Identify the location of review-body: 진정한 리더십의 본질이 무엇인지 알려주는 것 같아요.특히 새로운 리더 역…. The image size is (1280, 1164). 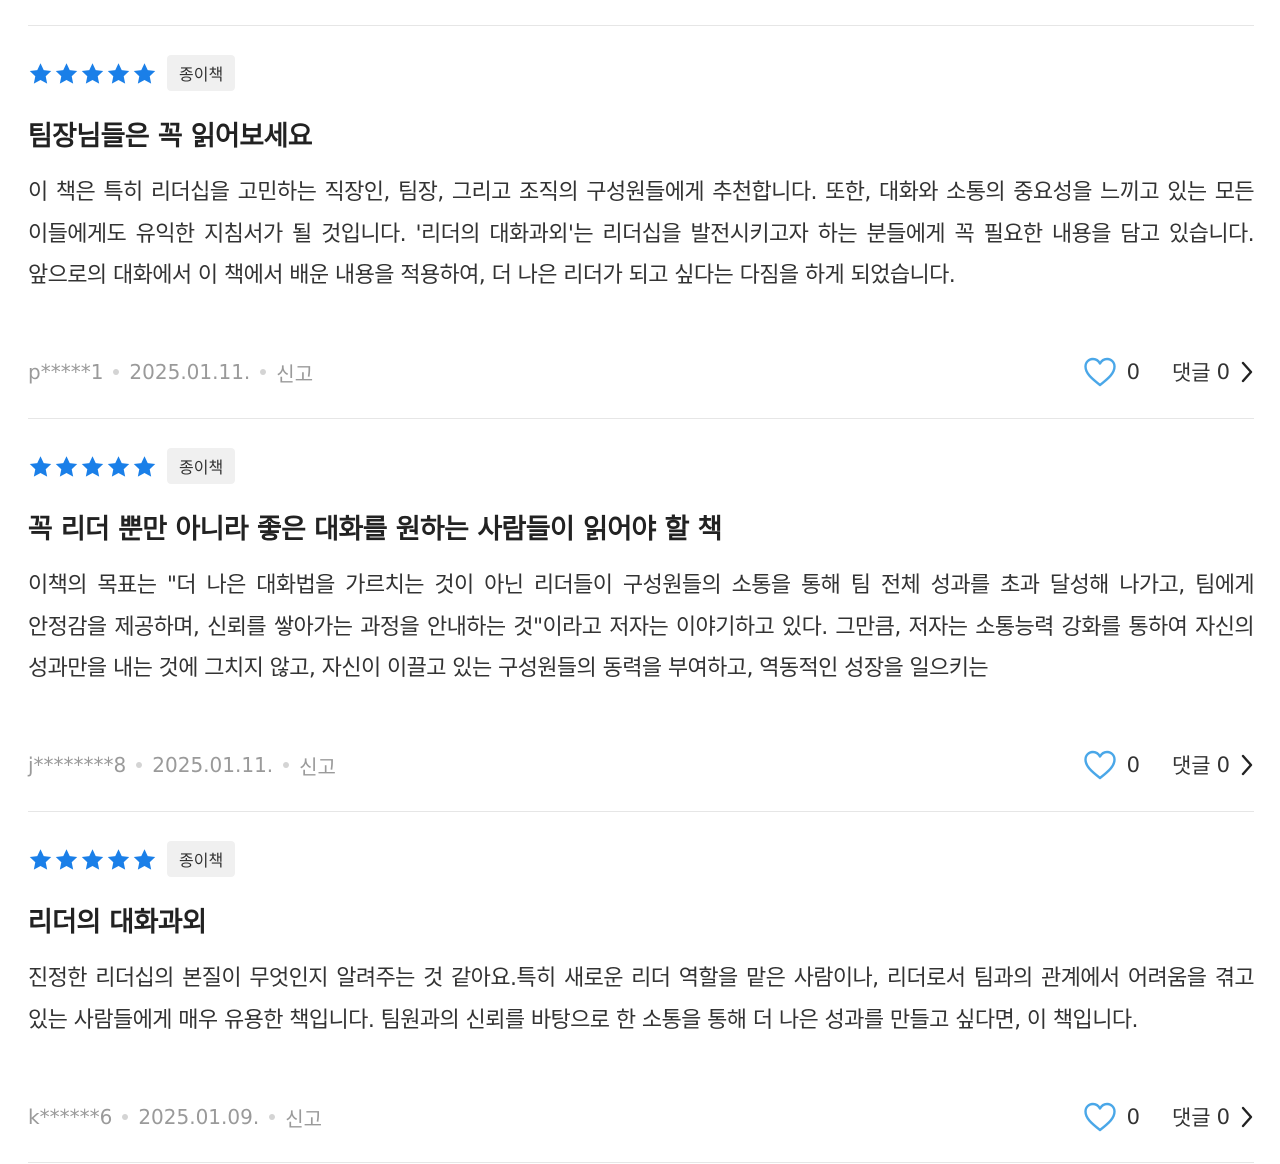
(641, 999).